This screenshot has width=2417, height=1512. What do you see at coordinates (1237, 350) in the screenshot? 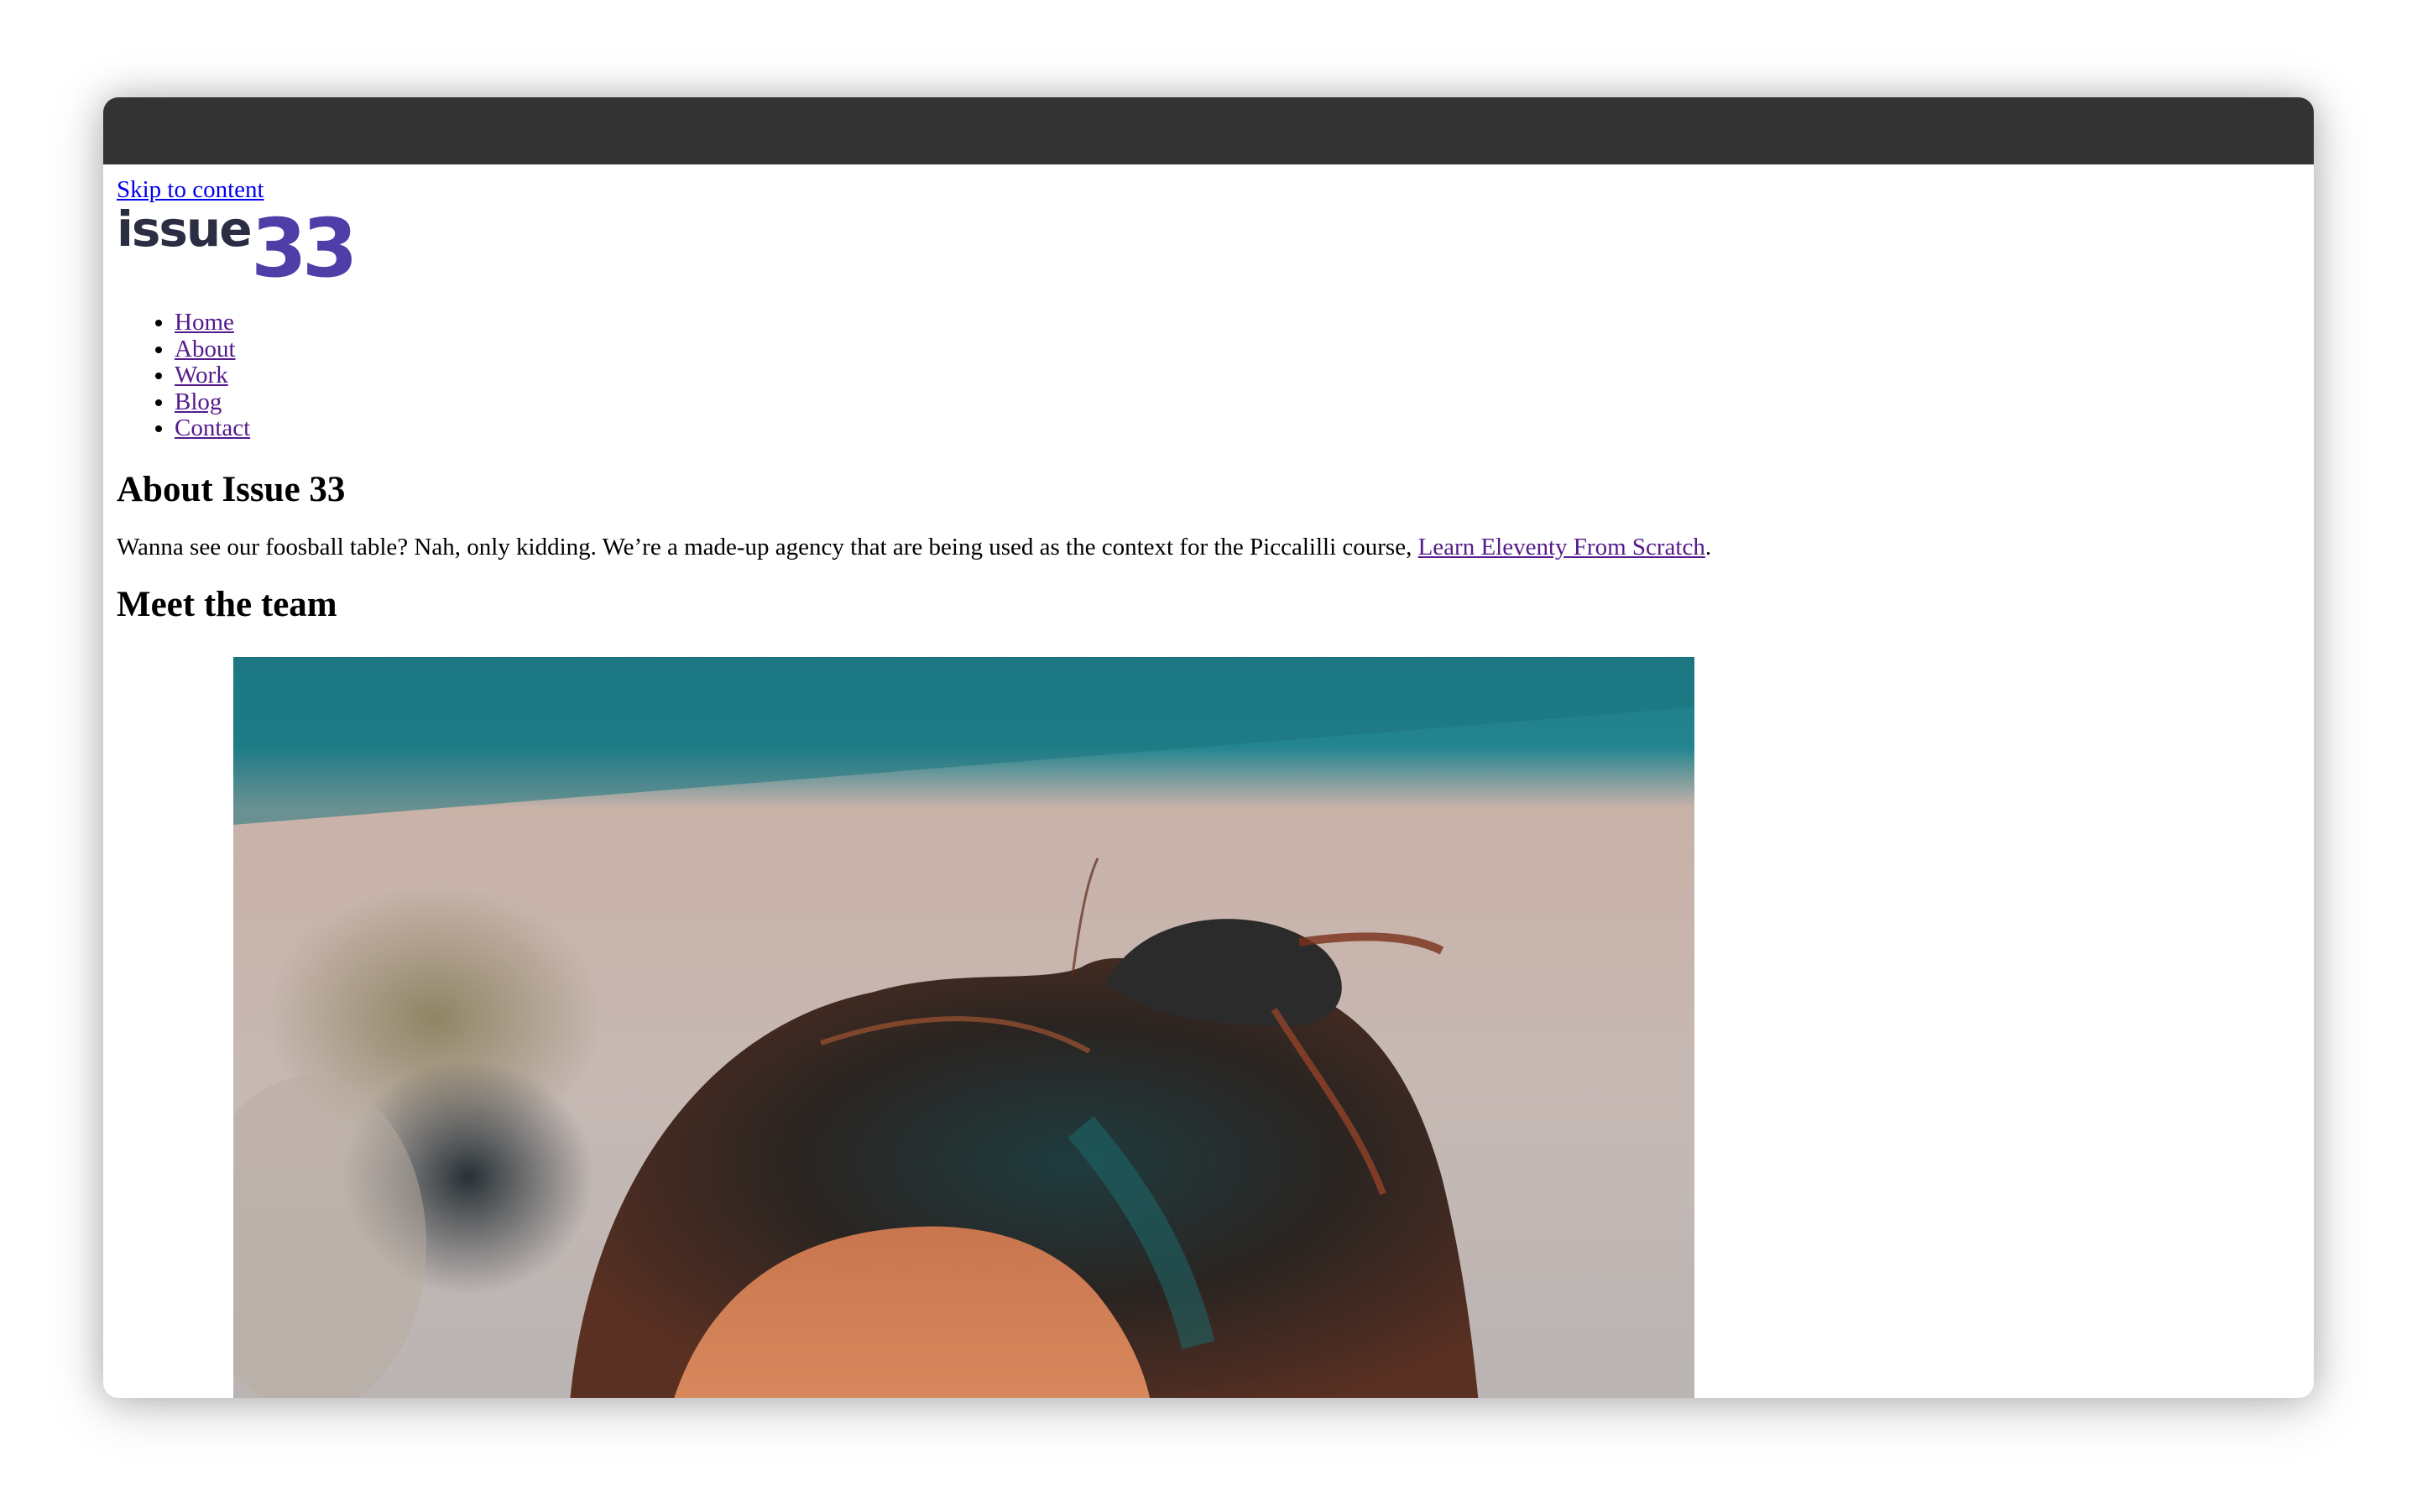
I see `nav-item-about: About` at bounding box center [1237, 350].